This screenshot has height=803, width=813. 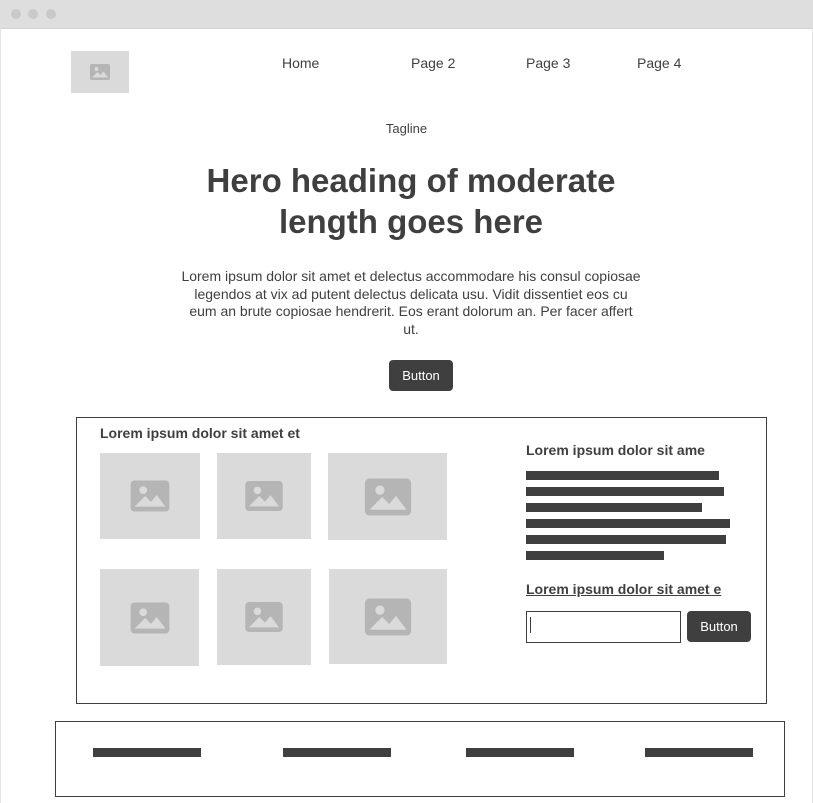 What do you see at coordinates (200, 433) in the screenshot?
I see `gallery-title: Lorem ipsum dolor sit amet et` at bounding box center [200, 433].